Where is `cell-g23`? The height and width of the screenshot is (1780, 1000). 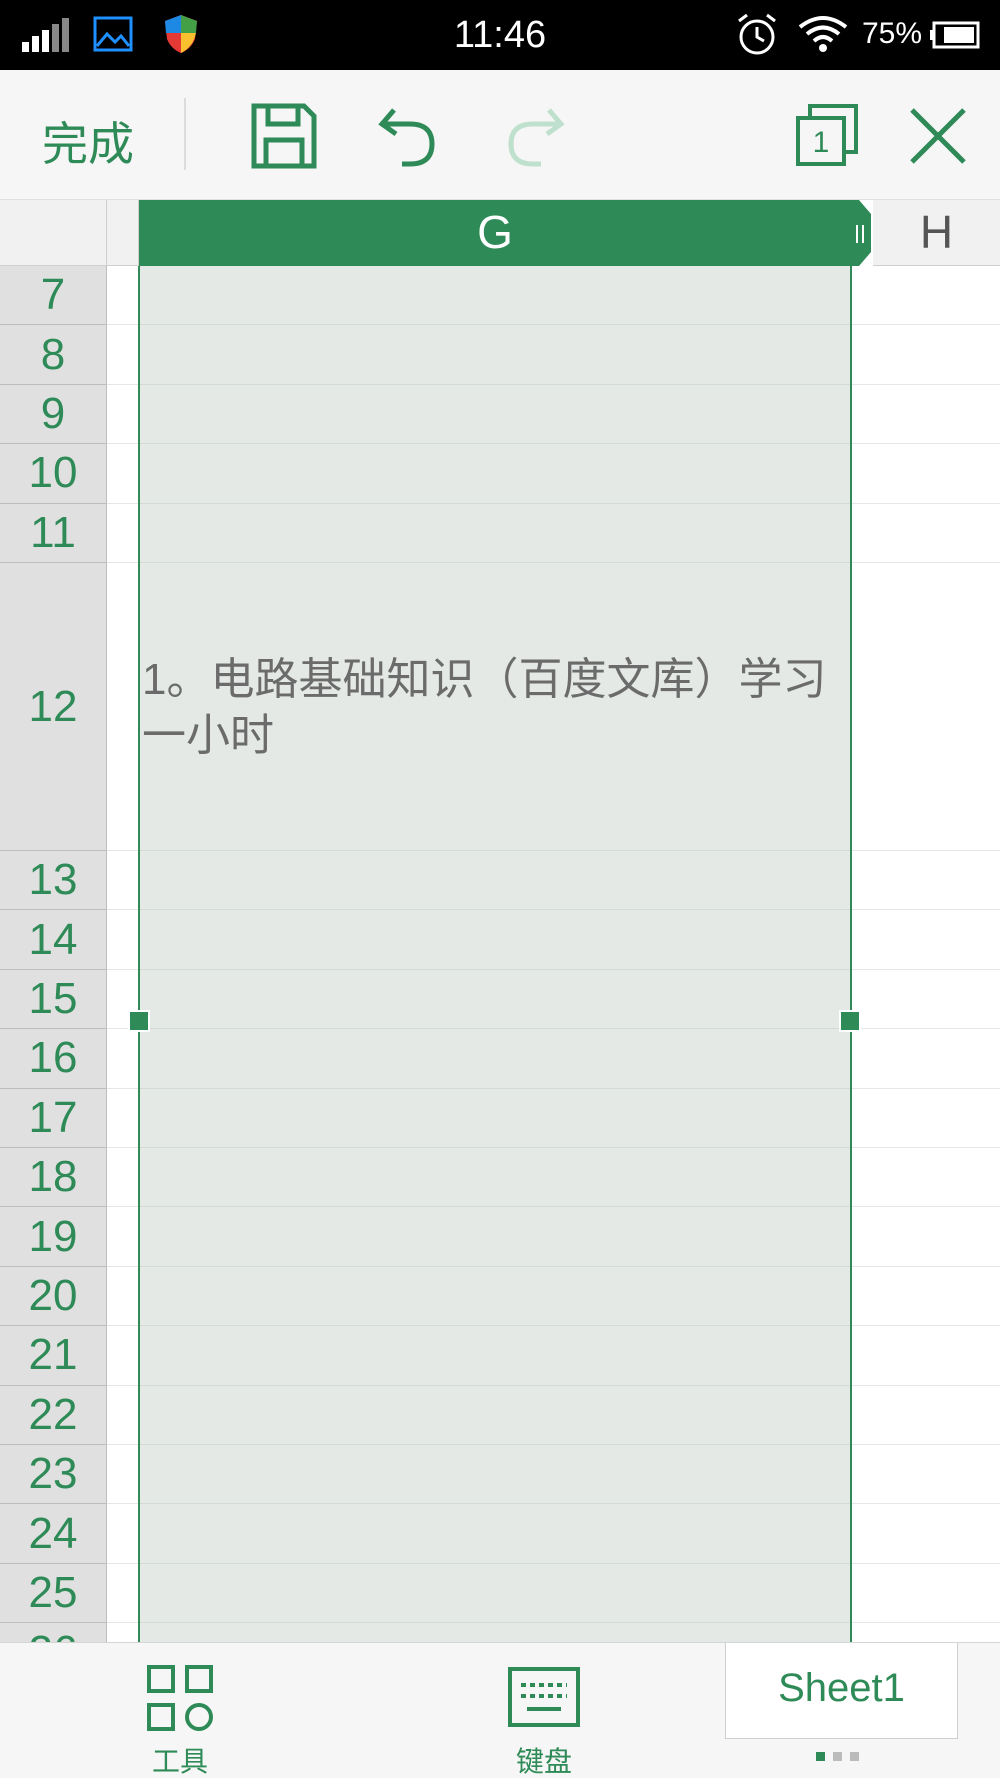 cell-g23 is located at coordinates (495, 1475).